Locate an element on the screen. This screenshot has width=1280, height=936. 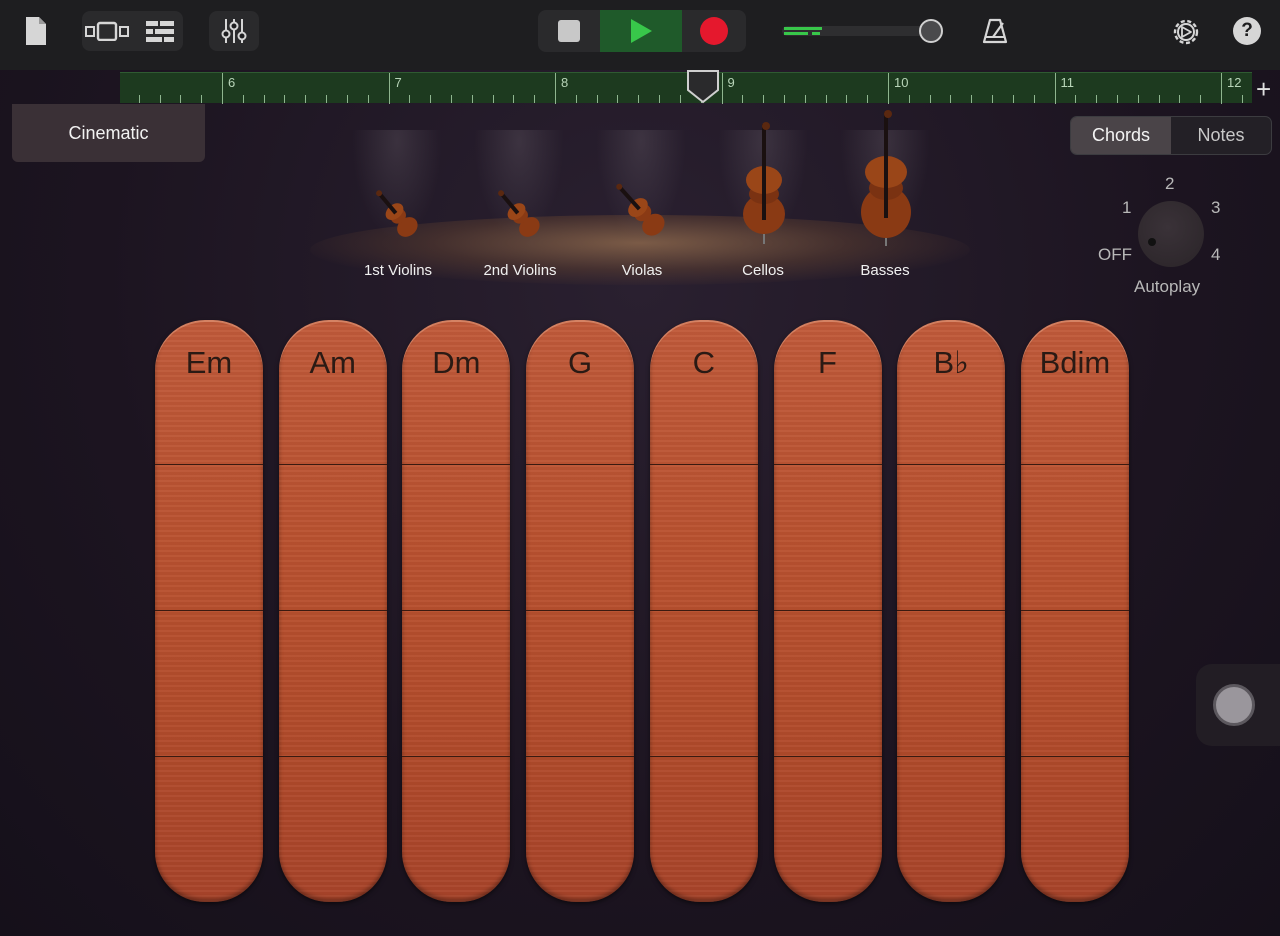
ruler-bar-number: 12 is located at coordinates (1234, 82).